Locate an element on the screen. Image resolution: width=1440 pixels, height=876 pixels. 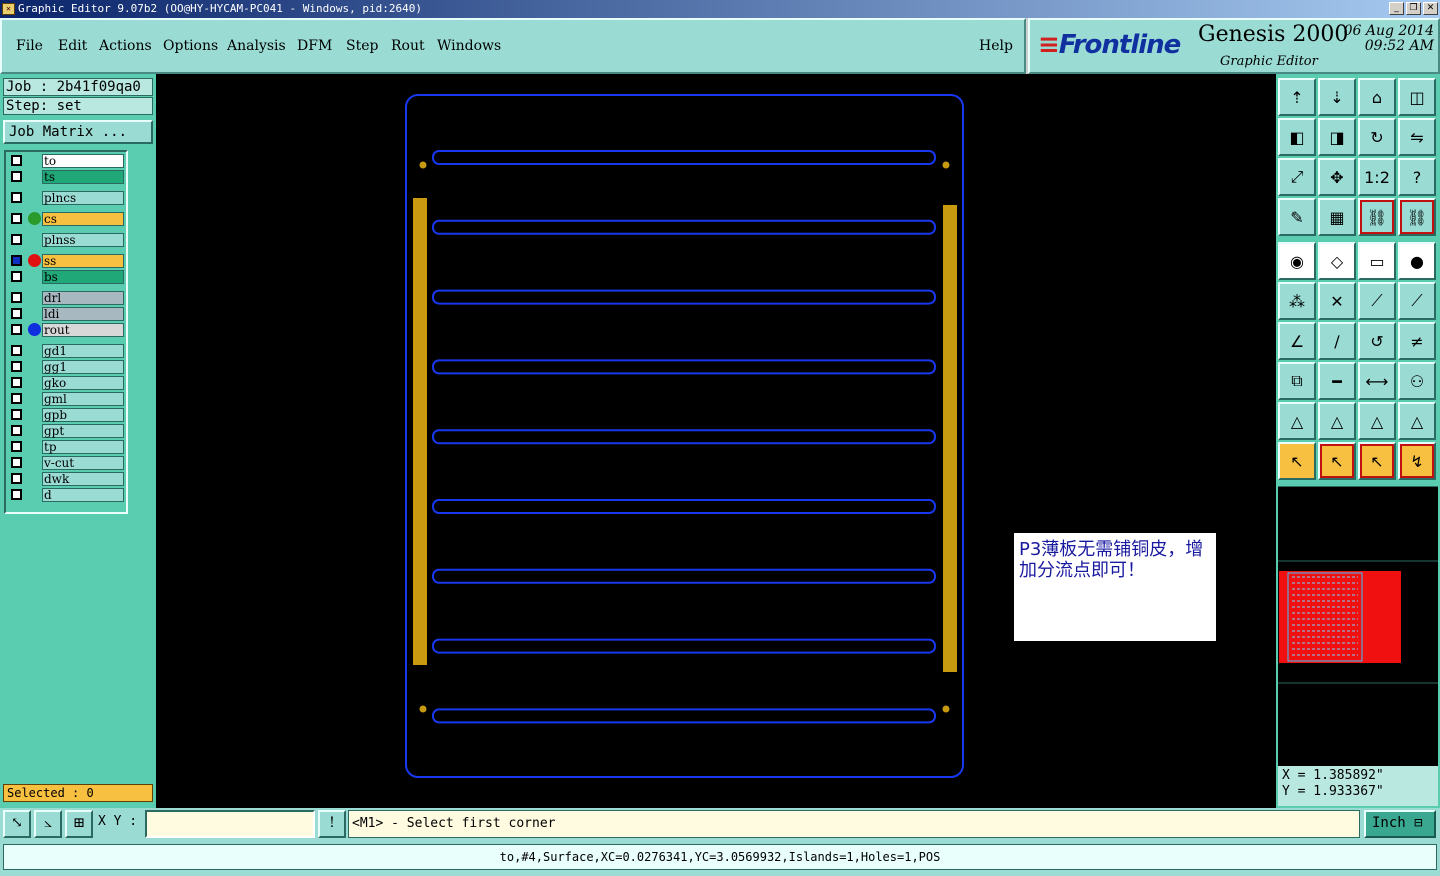
mirror-icon: ⇋ is located at coordinates (1417, 137).